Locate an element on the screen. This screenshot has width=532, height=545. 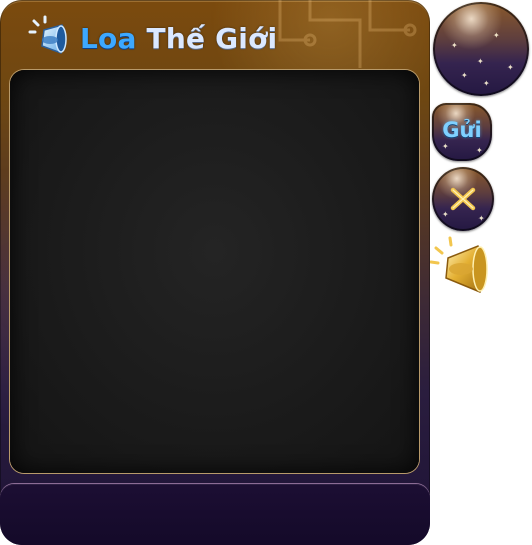
title-part1: Loa is located at coordinates (108, 38).